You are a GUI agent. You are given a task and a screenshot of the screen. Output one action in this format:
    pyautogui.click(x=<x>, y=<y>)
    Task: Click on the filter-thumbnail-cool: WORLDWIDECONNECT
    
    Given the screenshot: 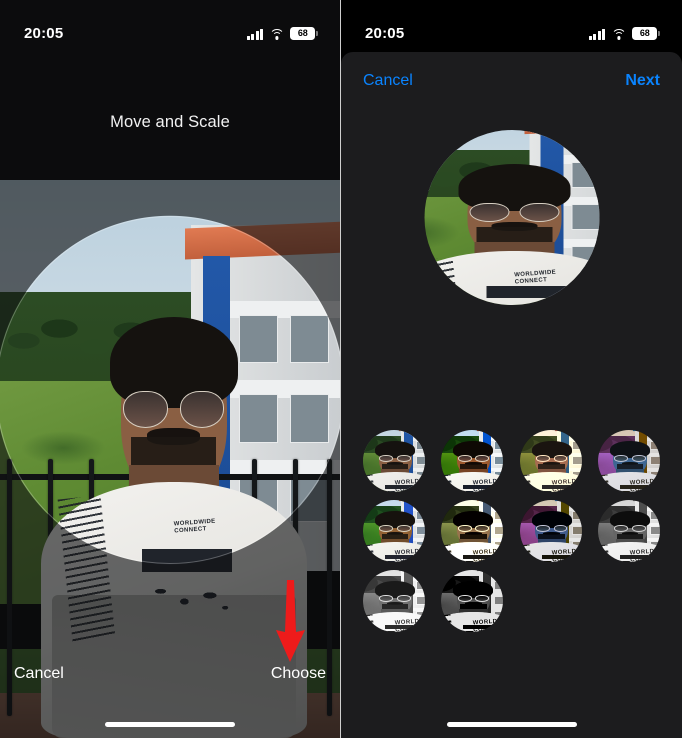 What is the action you would take?
    pyautogui.click(x=628, y=461)
    